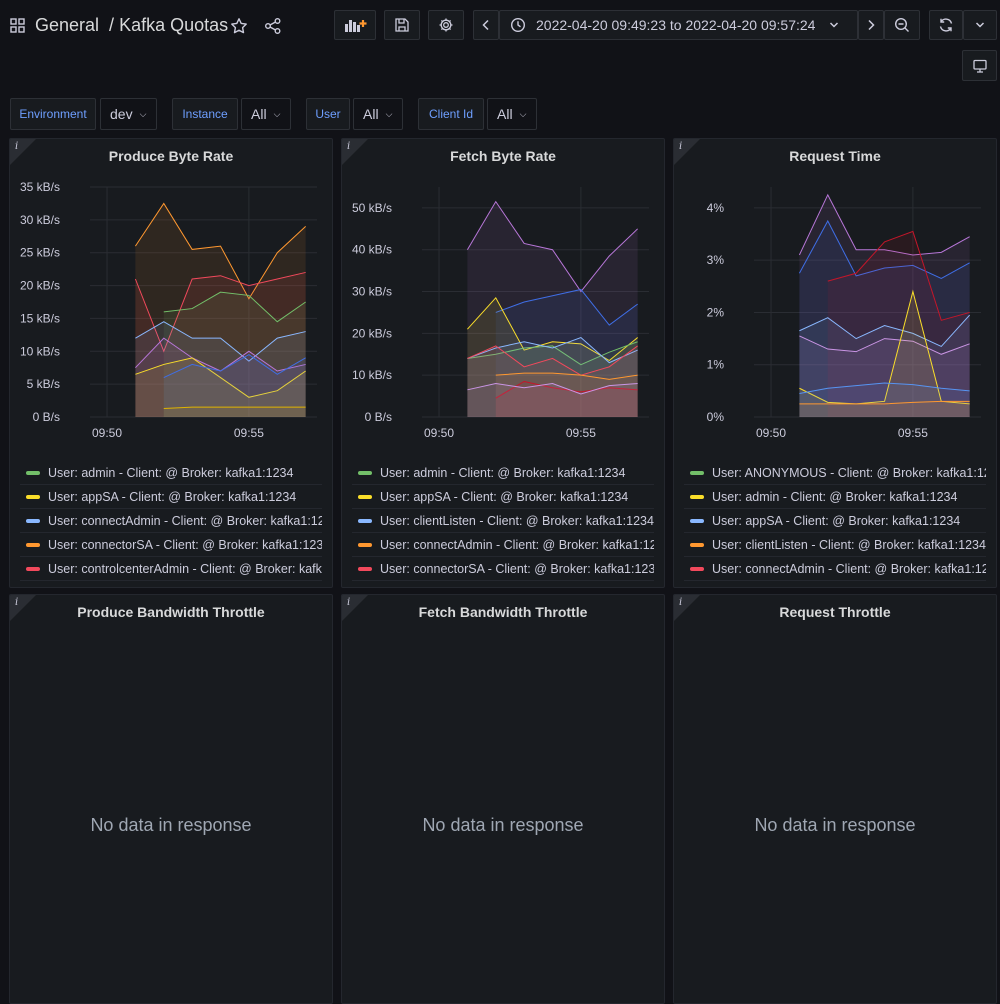 Image resolution: width=1000 pixels, height=1004 pixels. I want to click on variable-label-environment: Environment, so click(53, 114).